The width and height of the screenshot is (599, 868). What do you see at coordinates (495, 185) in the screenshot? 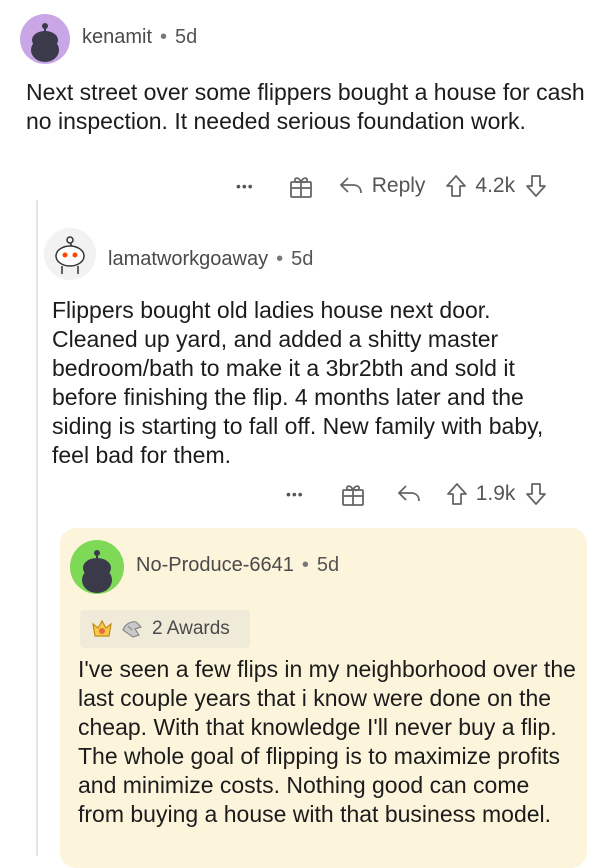
I see `score: 4.2k` at bounding box center [495, 185].